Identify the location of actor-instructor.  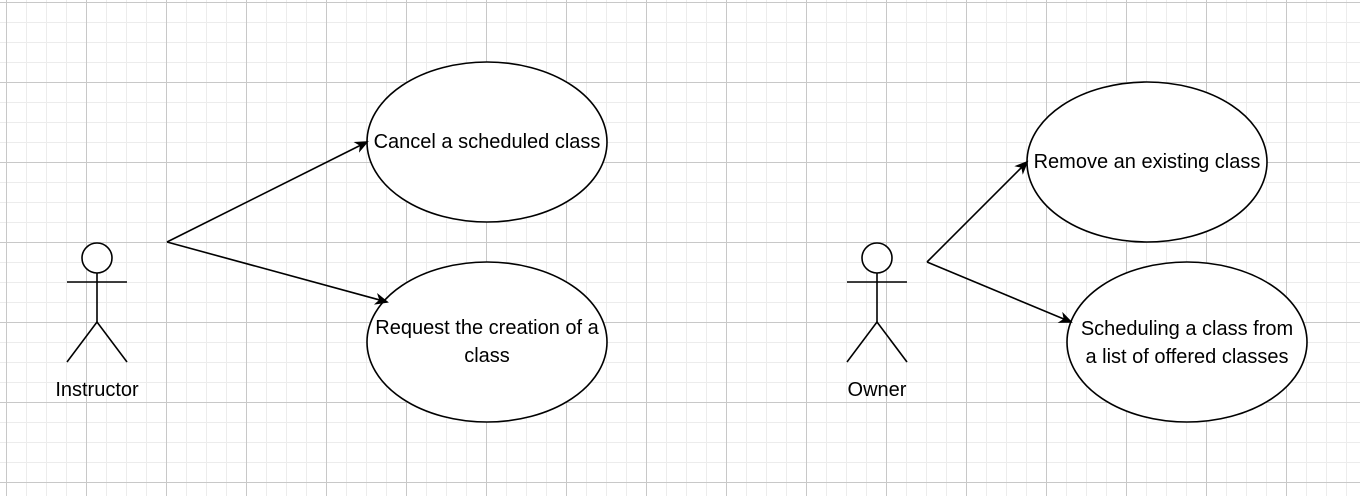
(97, 302).